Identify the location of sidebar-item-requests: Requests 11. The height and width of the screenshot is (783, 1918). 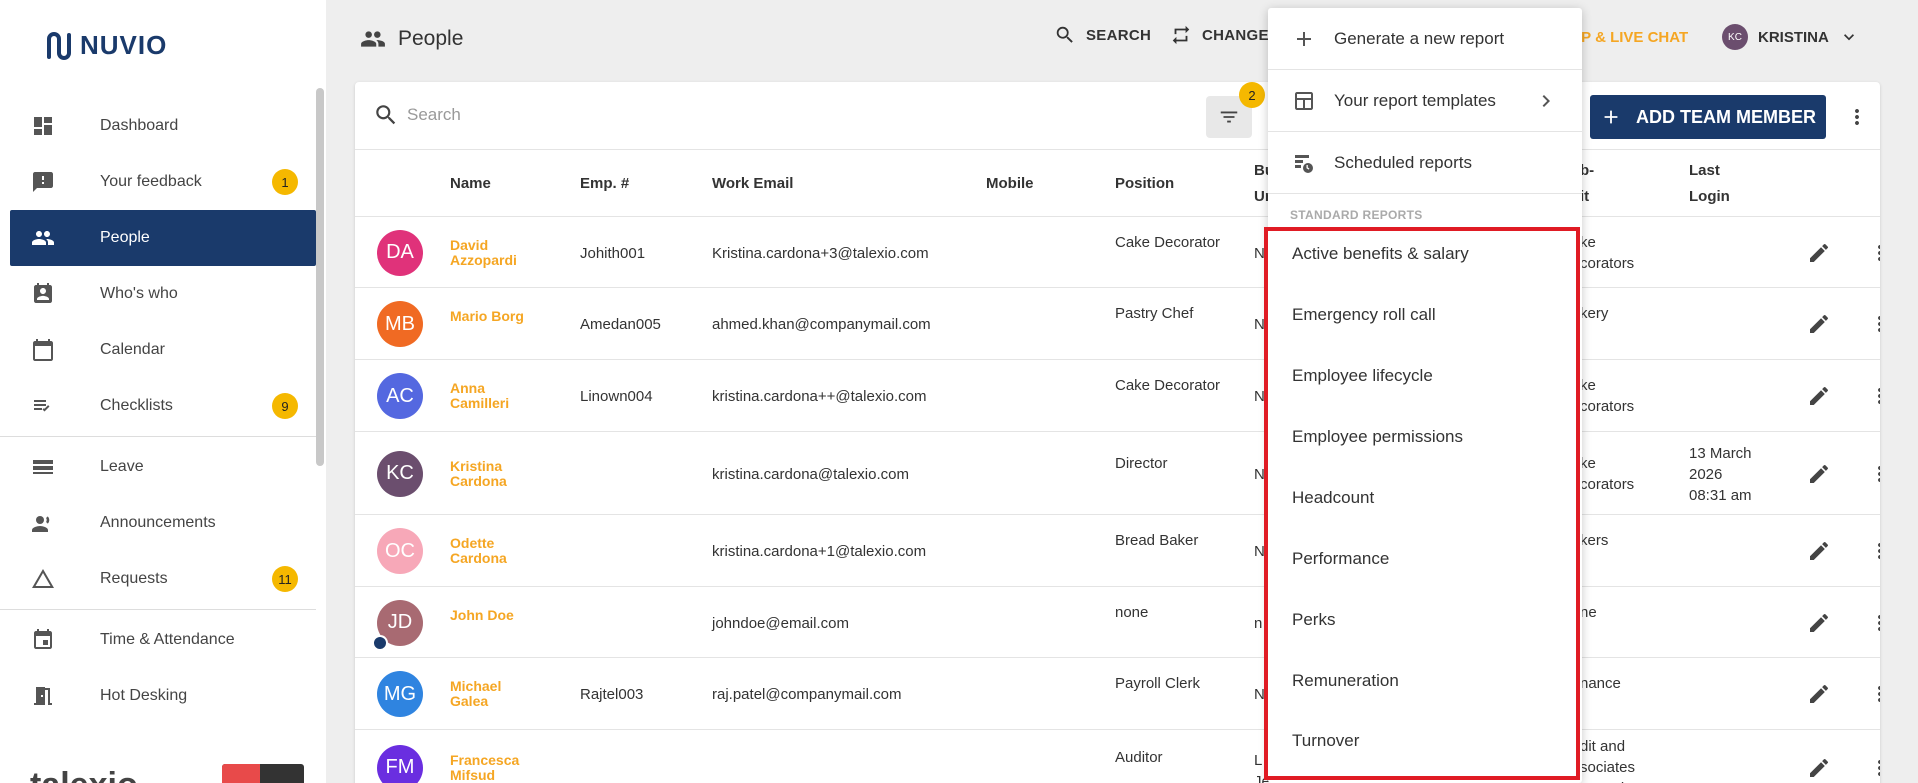
(163, 579).